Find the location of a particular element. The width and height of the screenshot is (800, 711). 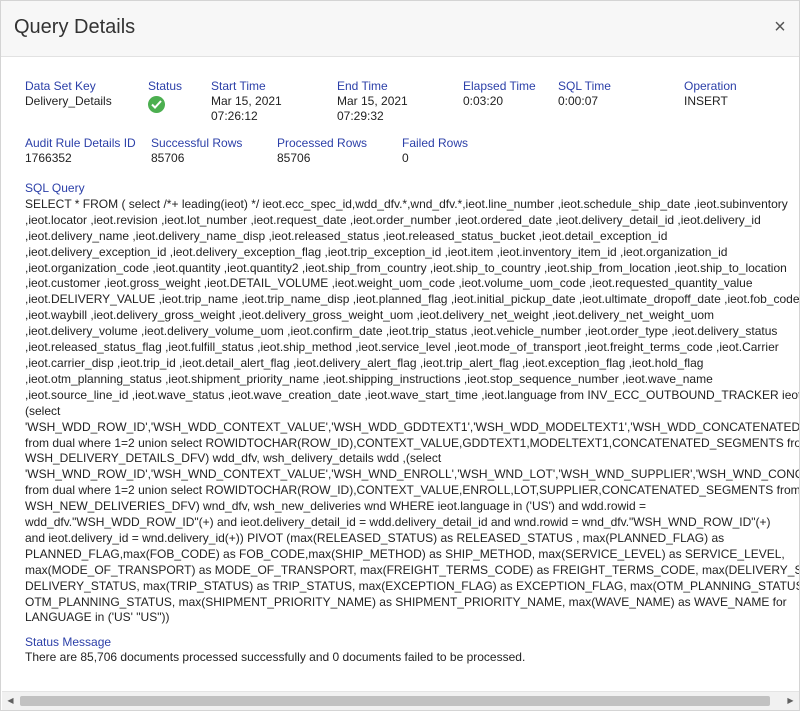

field-status: Status is located at coordinates (165, 96).